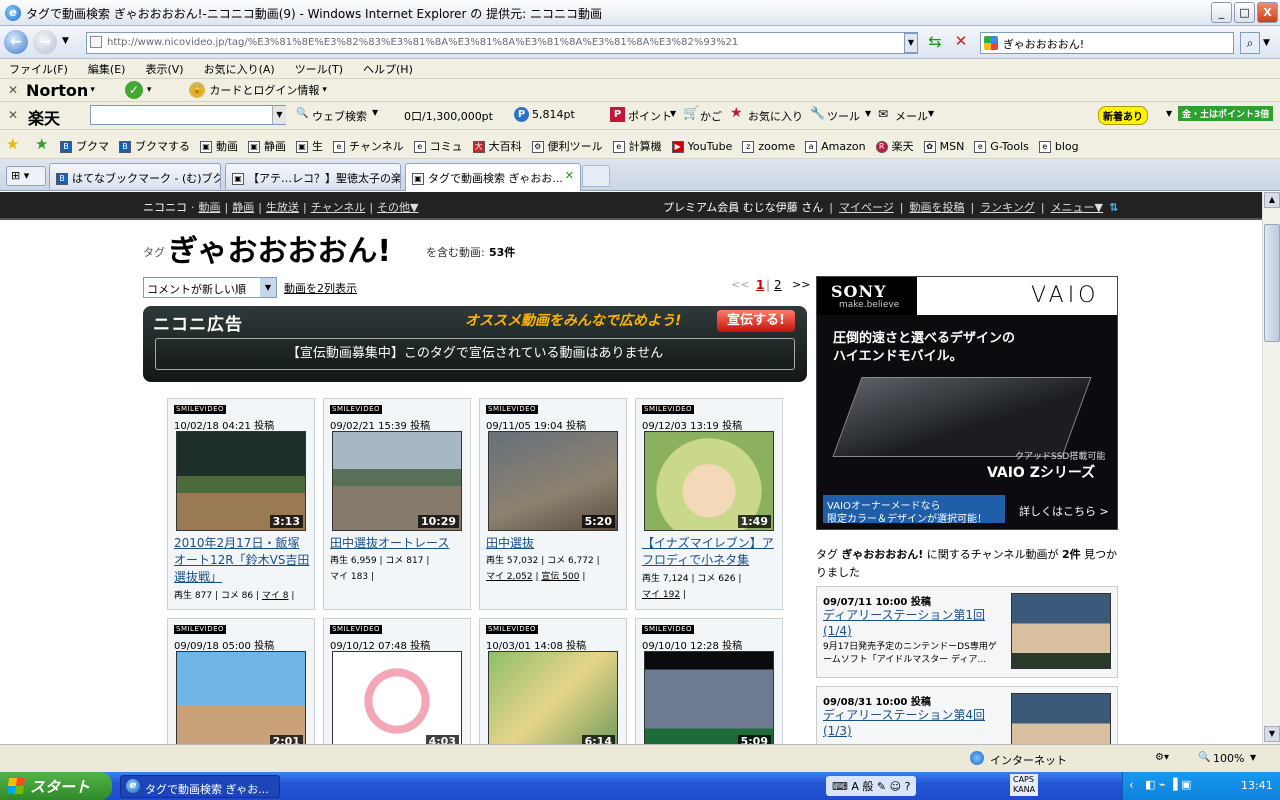 Image resolution: width=1280 pixels, height=800 pixels. What do you see at coordinates (673, 113) in the screenshot?
I see `point-dropdown-icon: ▼` at bounding box center [673, 113].